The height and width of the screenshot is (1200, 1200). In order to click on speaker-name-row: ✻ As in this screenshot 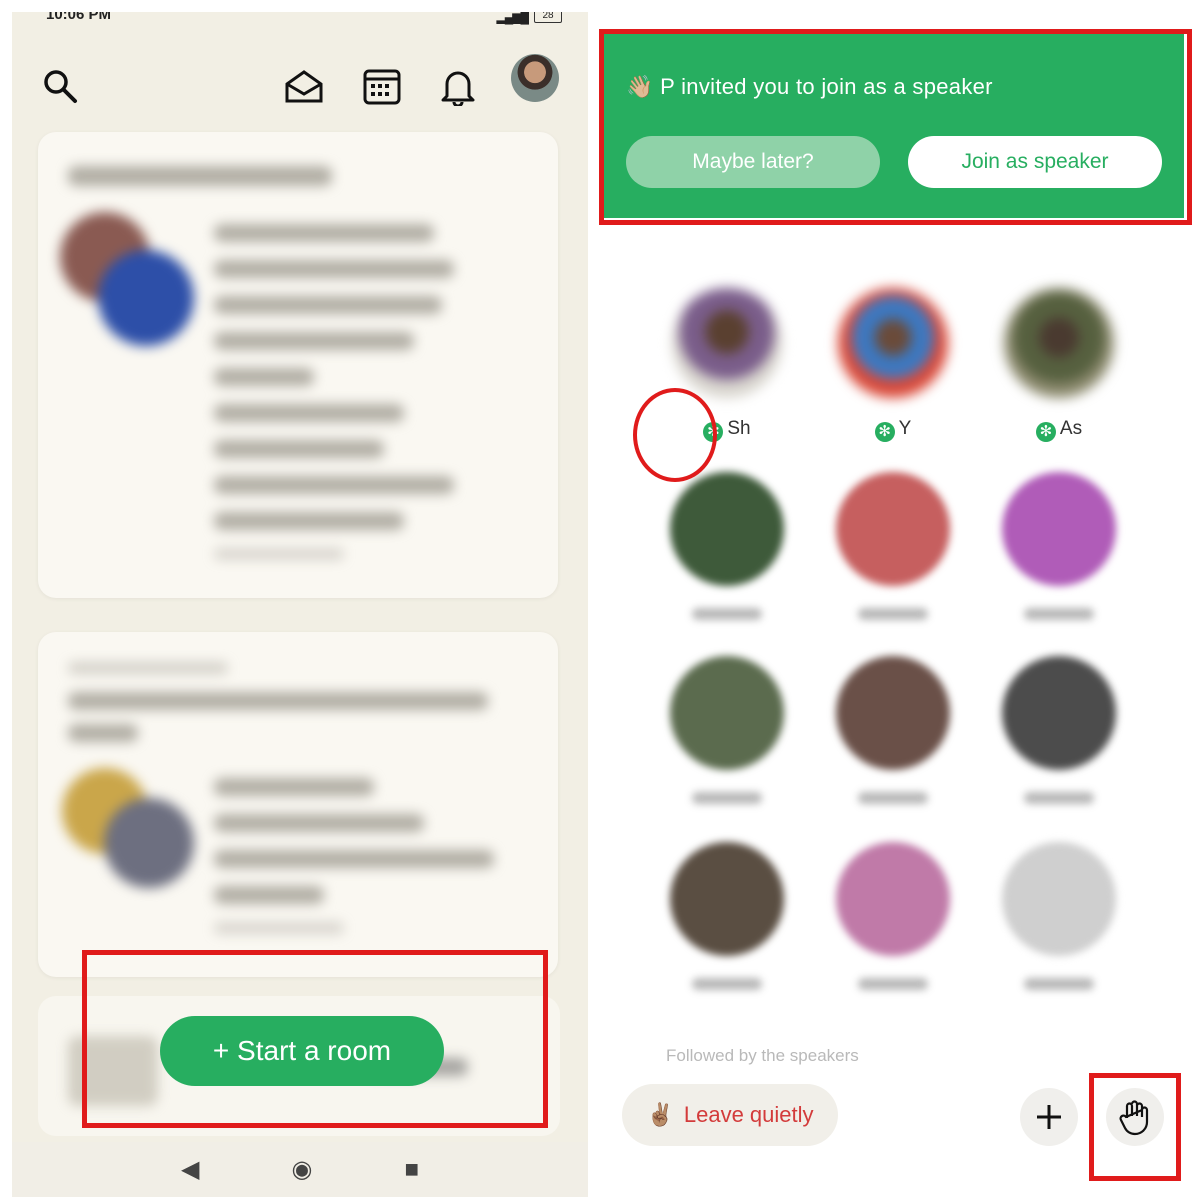, I will do `click(1059, 430)`.